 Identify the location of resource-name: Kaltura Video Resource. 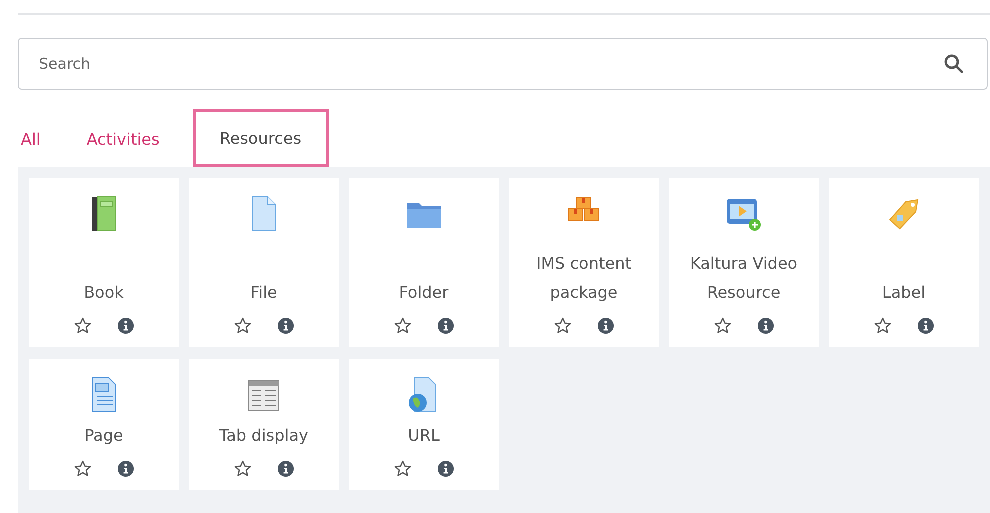
(744, 278).